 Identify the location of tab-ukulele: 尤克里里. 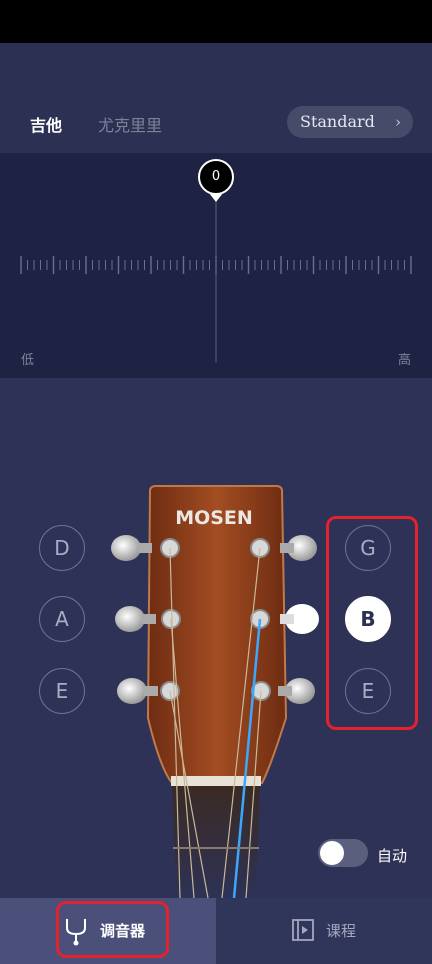
(130, 124).